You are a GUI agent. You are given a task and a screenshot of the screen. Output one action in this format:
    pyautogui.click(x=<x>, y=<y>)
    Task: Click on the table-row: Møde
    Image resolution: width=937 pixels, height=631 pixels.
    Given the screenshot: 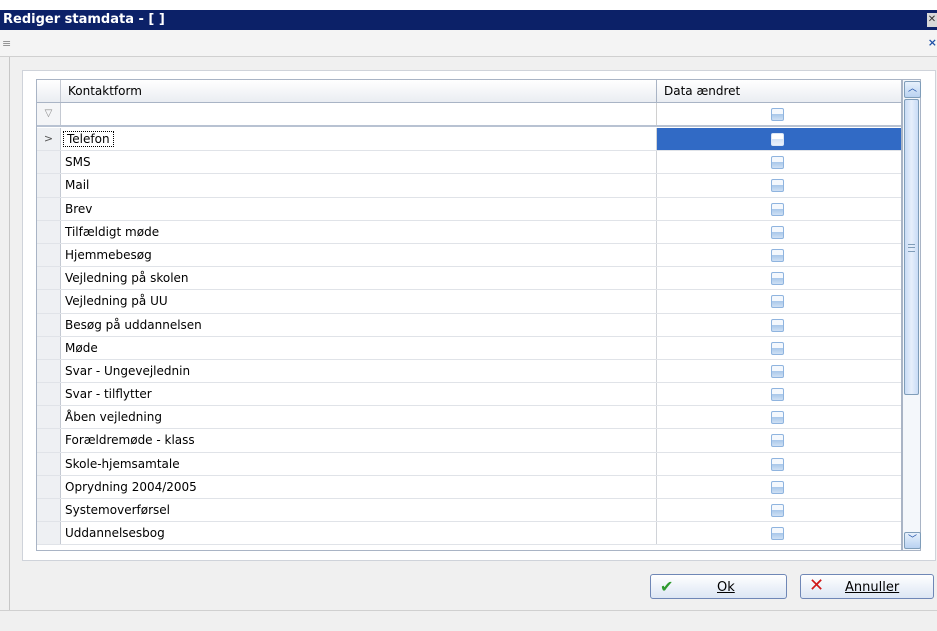 What is the action you would take?
    pyautogui.click(x=469, y=348)
    